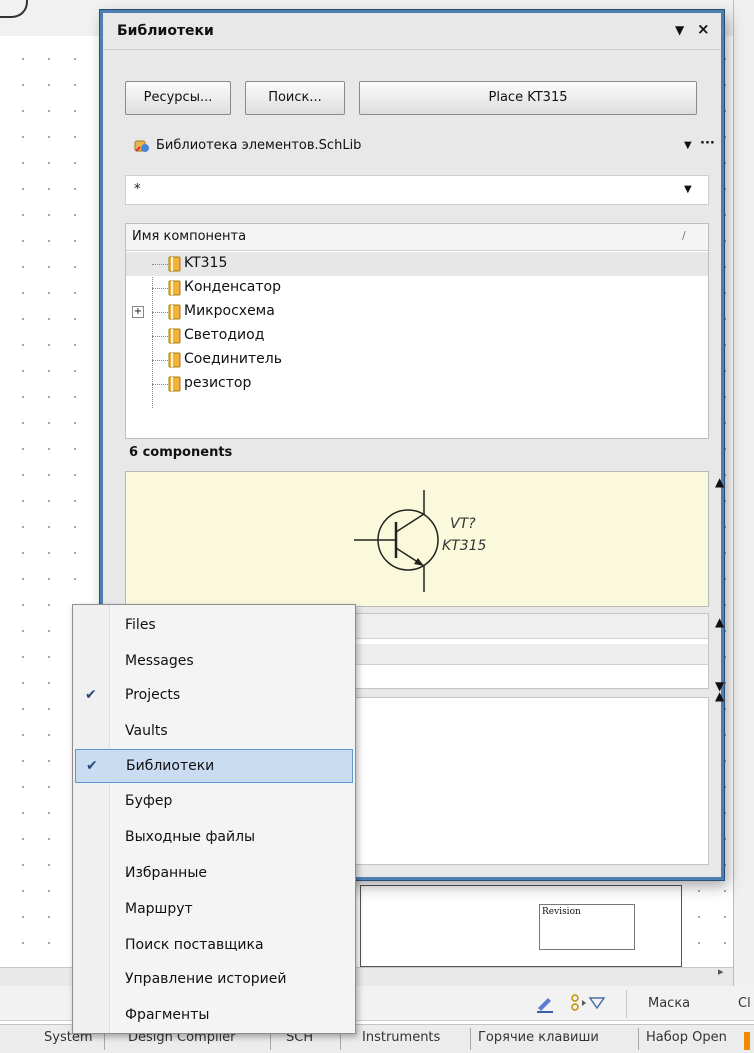 This screenshot has width=754, height=1053. Describe the element at coordinates (747, 1041) in the screenshot. I see `notification-marker` at that location.